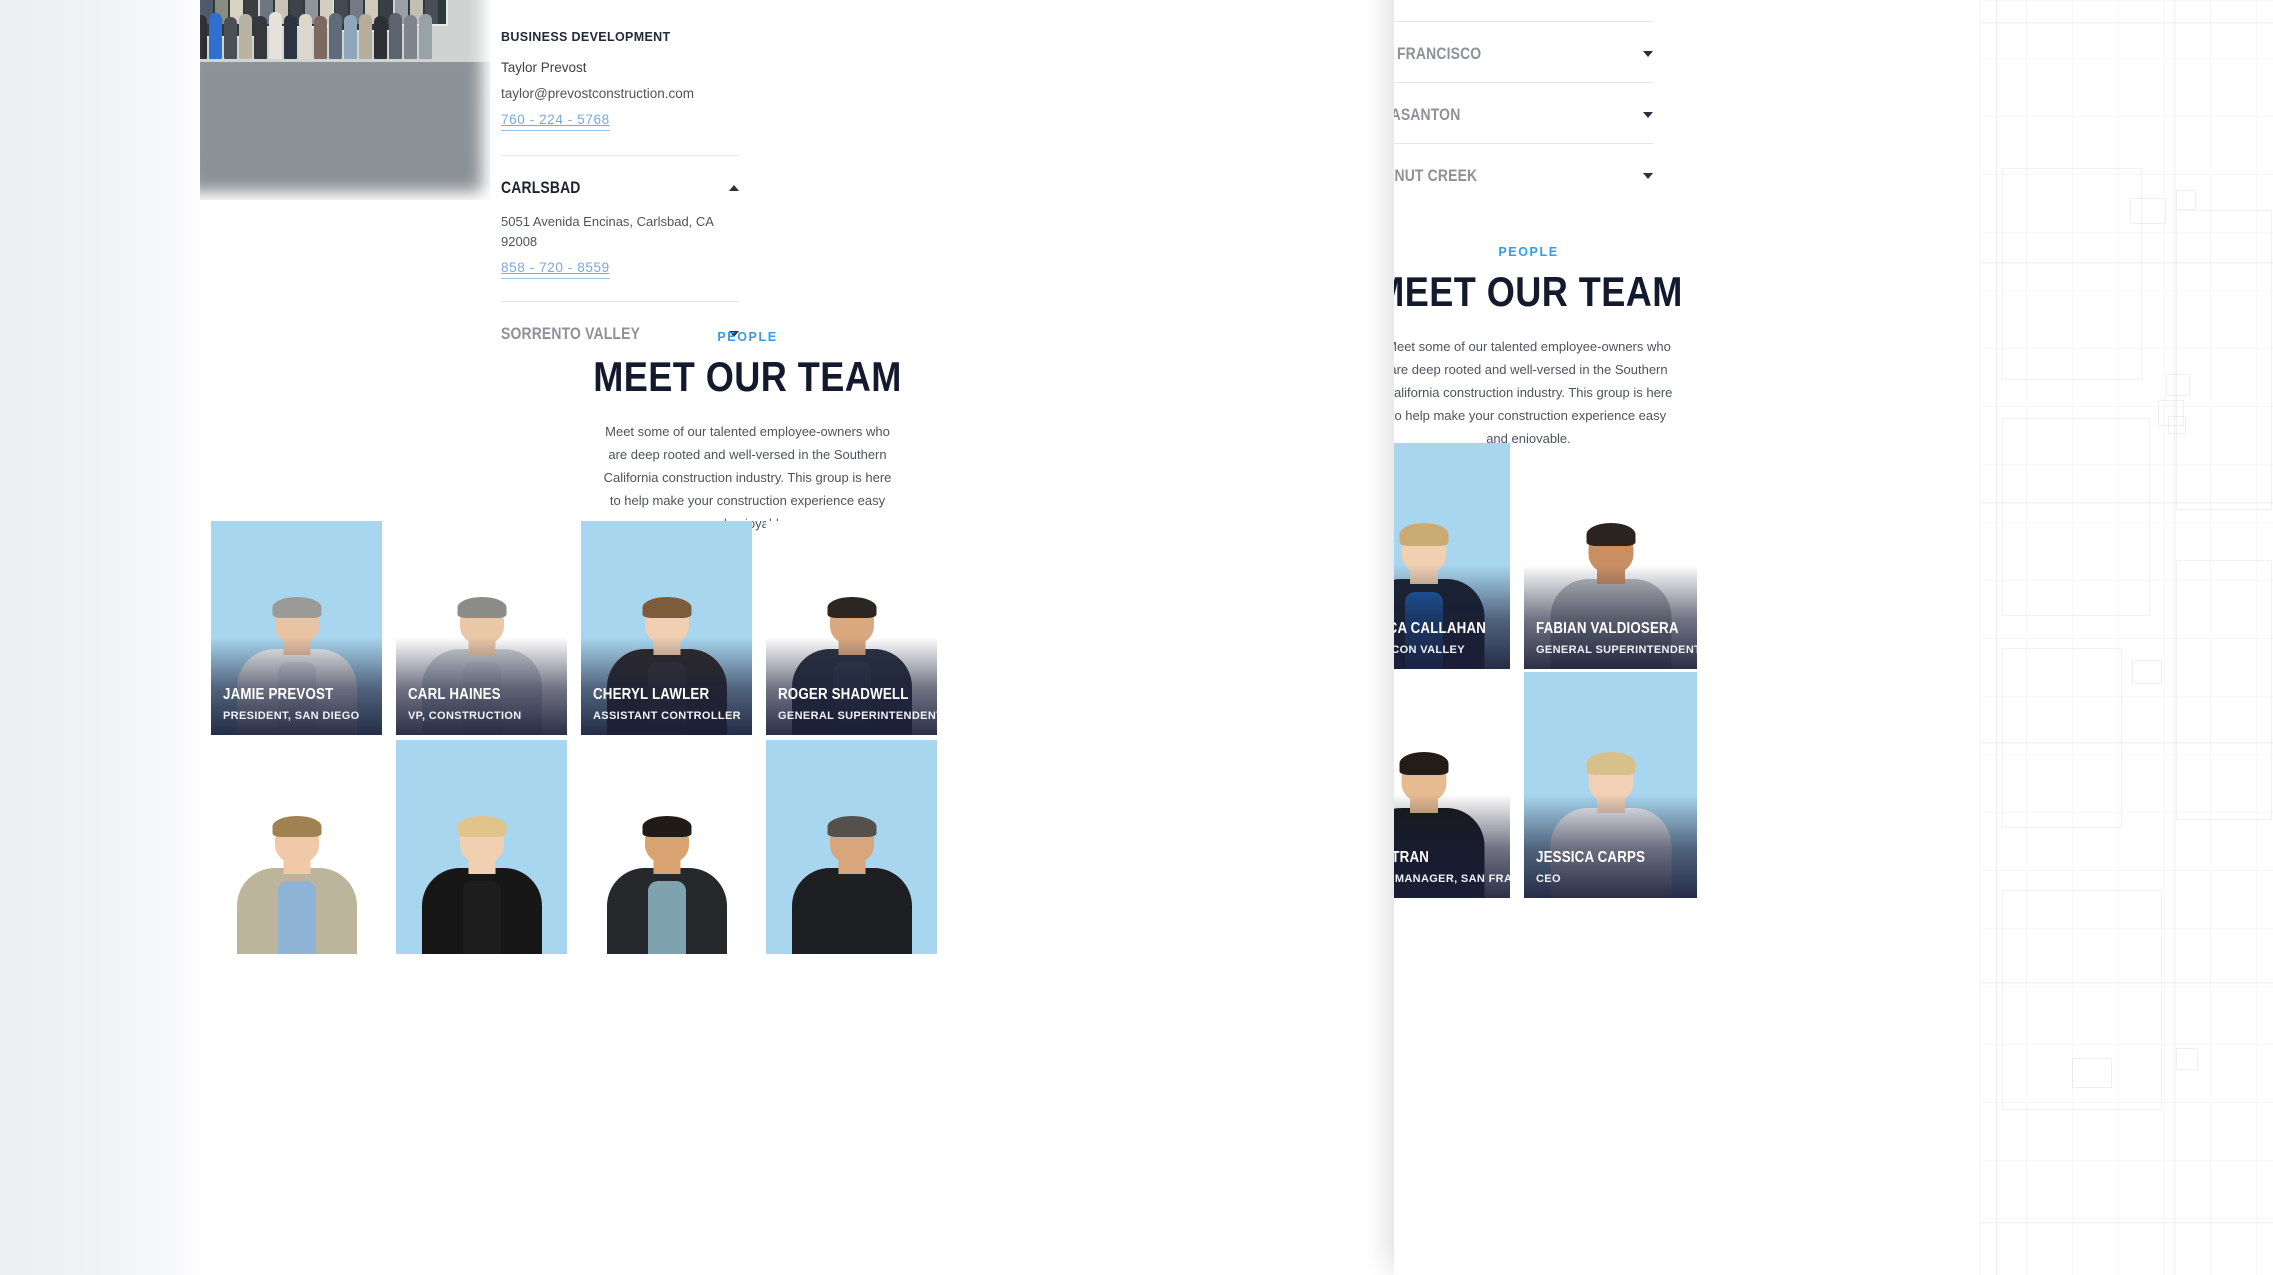  I want to click on team-card-meta: JESSICA CALLAHAN VP, SILICON VALLEY, so click(1451, 638).